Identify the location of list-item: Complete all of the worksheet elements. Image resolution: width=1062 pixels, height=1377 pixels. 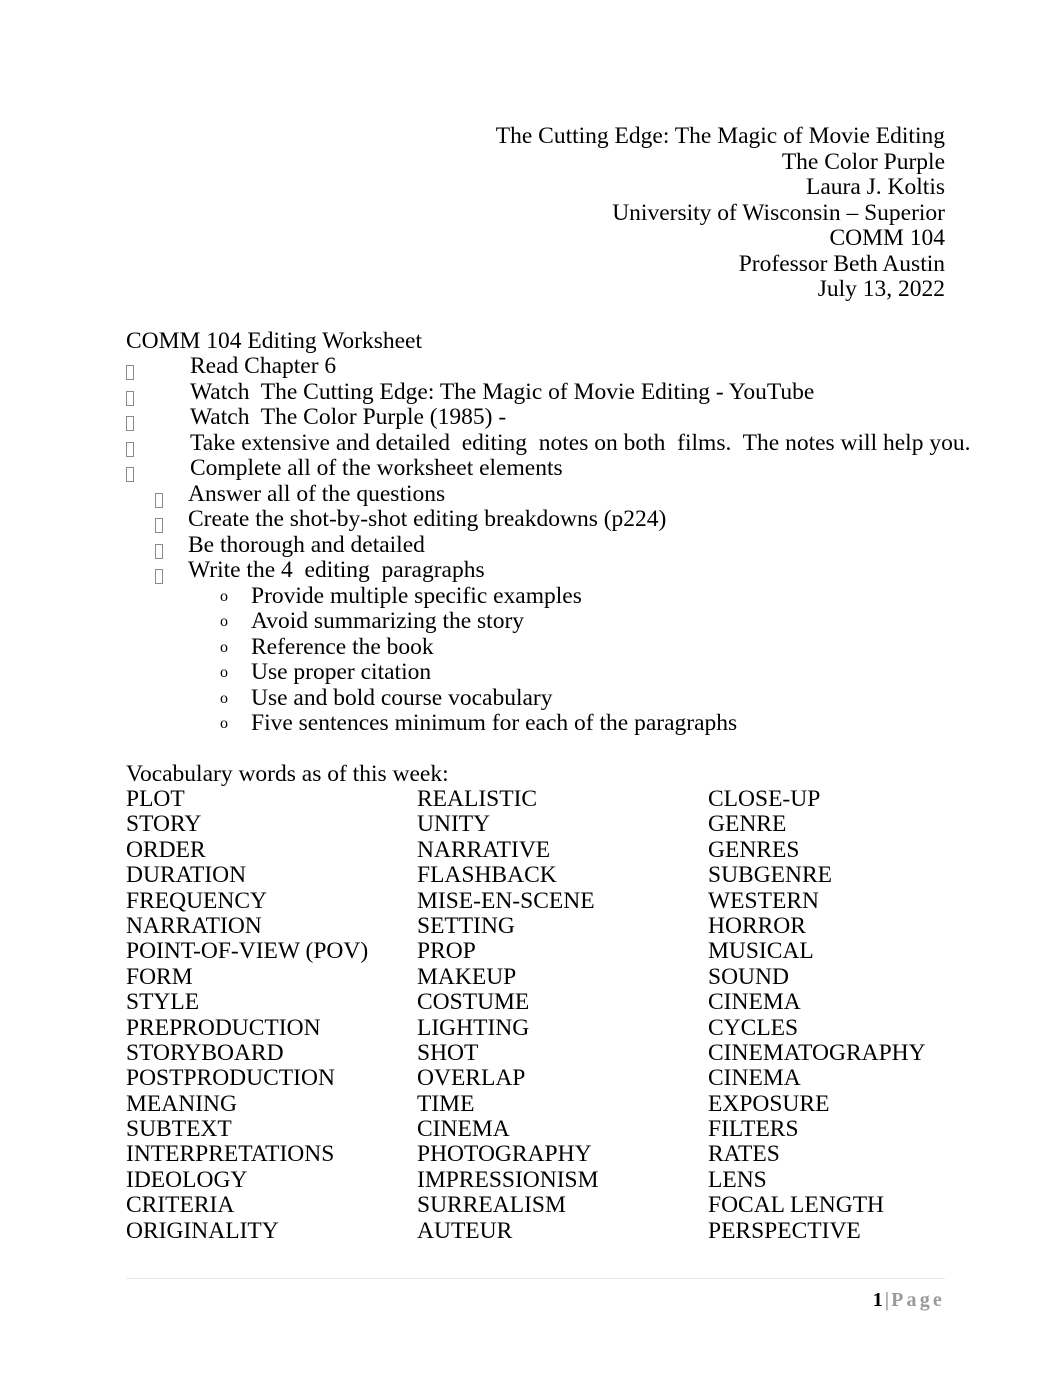
(531, 468).